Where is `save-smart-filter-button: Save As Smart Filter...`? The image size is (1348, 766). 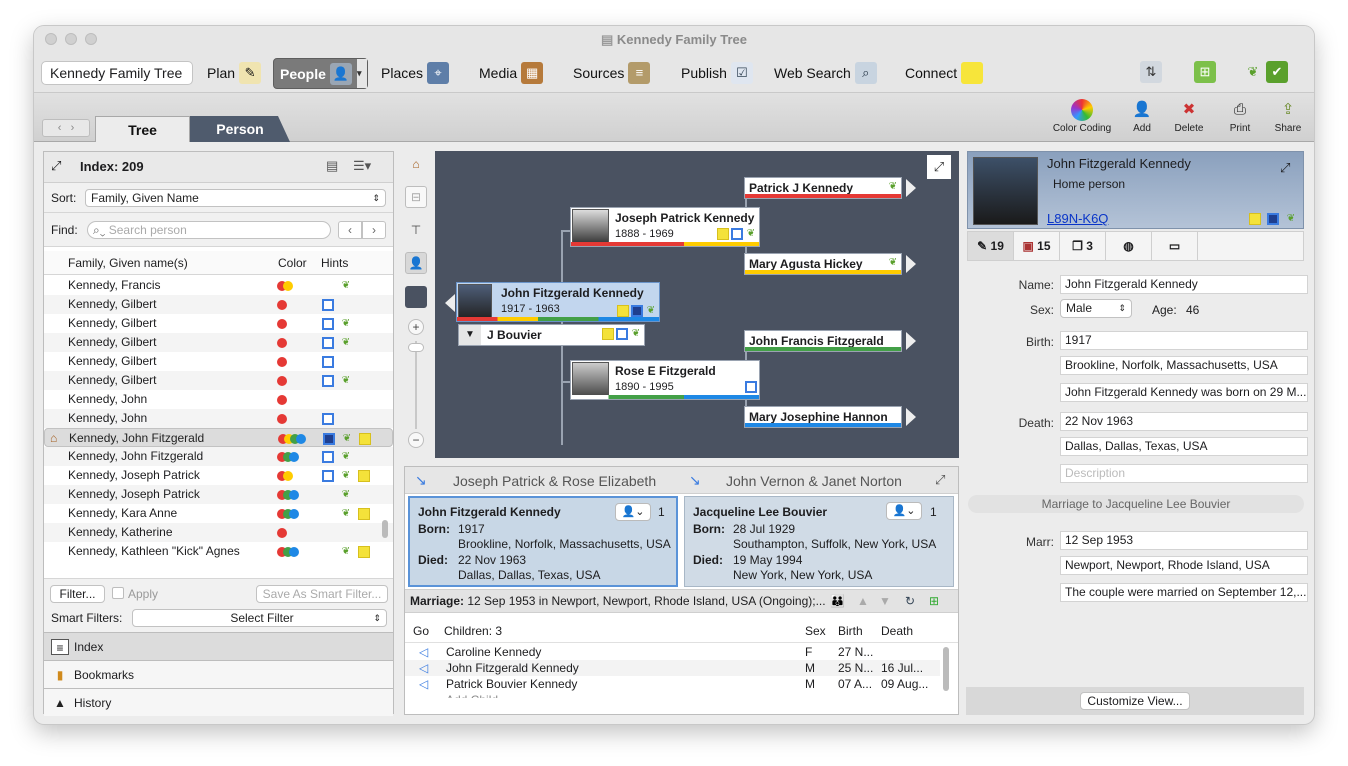 save-smart-filter-button: Save As Smart Filter... is located at coordinates (322, 594).